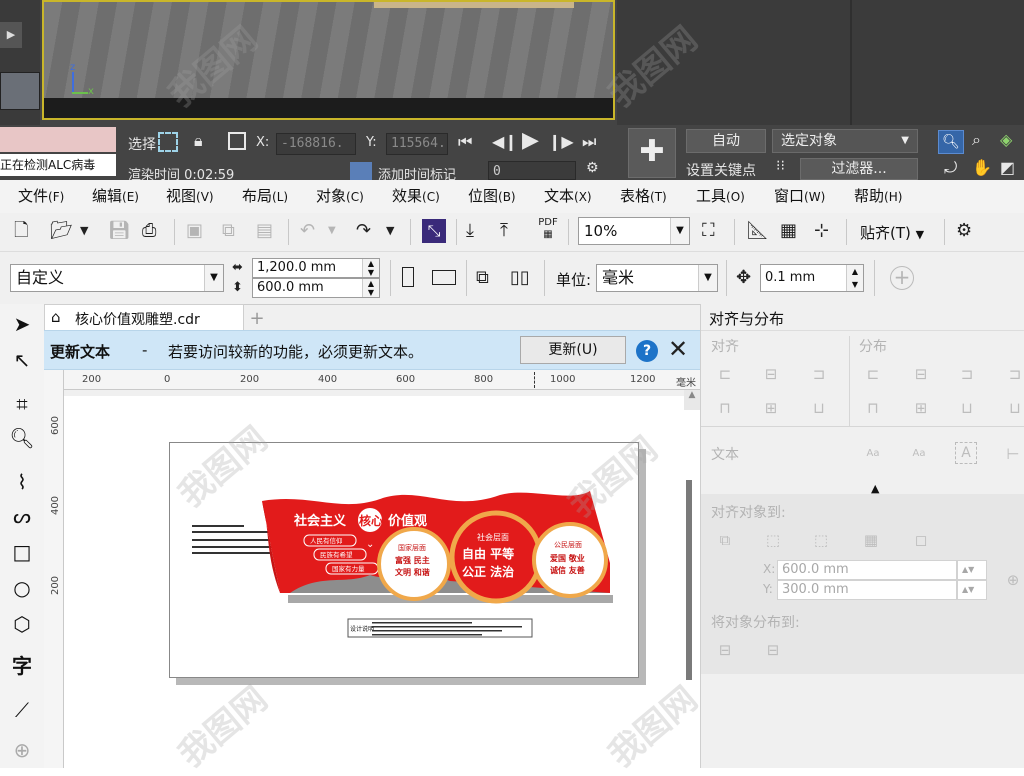 The width and height of the screenshot is (1024, 776). Describe the element at coordinates (1014, 374) in the screenshot. I see `distribute-spacing-icon: ⊐` at that location.